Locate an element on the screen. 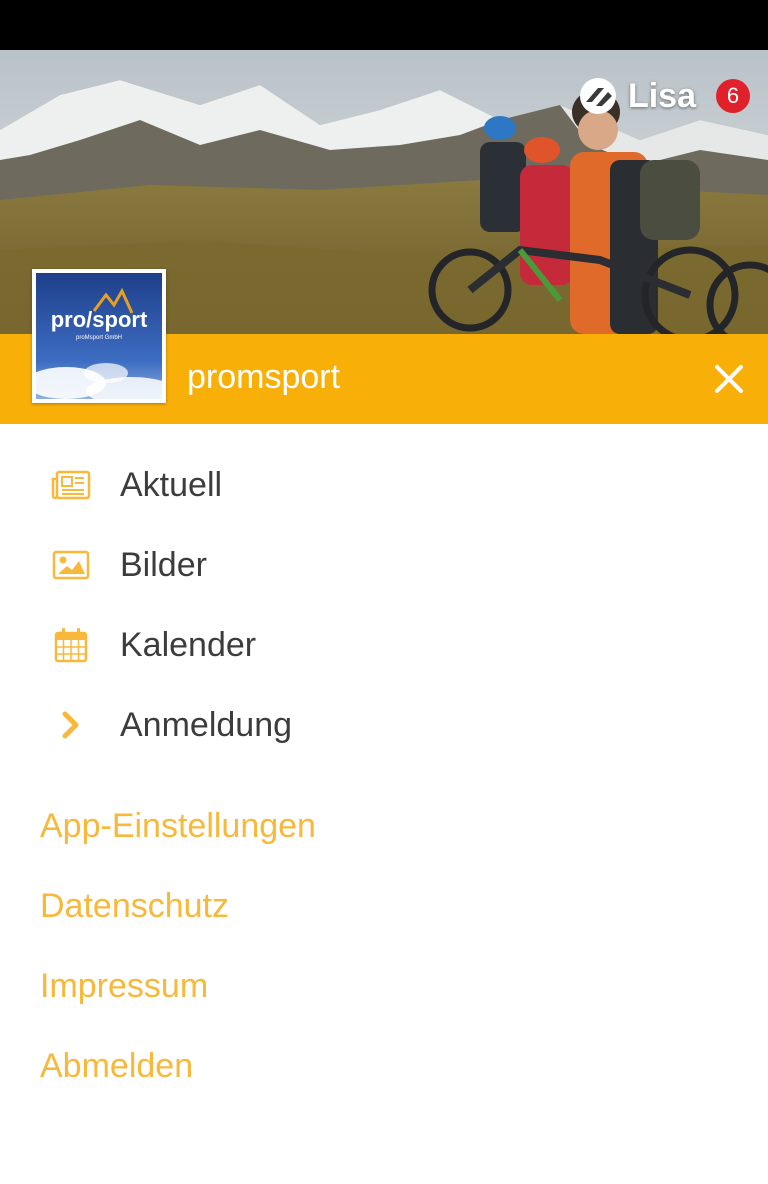  menu-item-aktuell: Aktuell is located at coordinates (384, 485).